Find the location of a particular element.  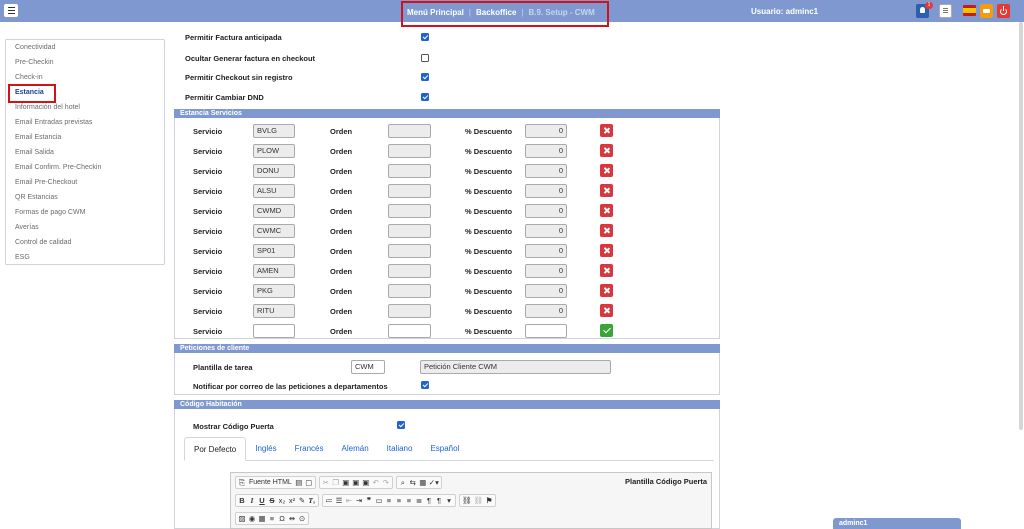

servicio-input: ALSU is located at coordinates (274, 191).